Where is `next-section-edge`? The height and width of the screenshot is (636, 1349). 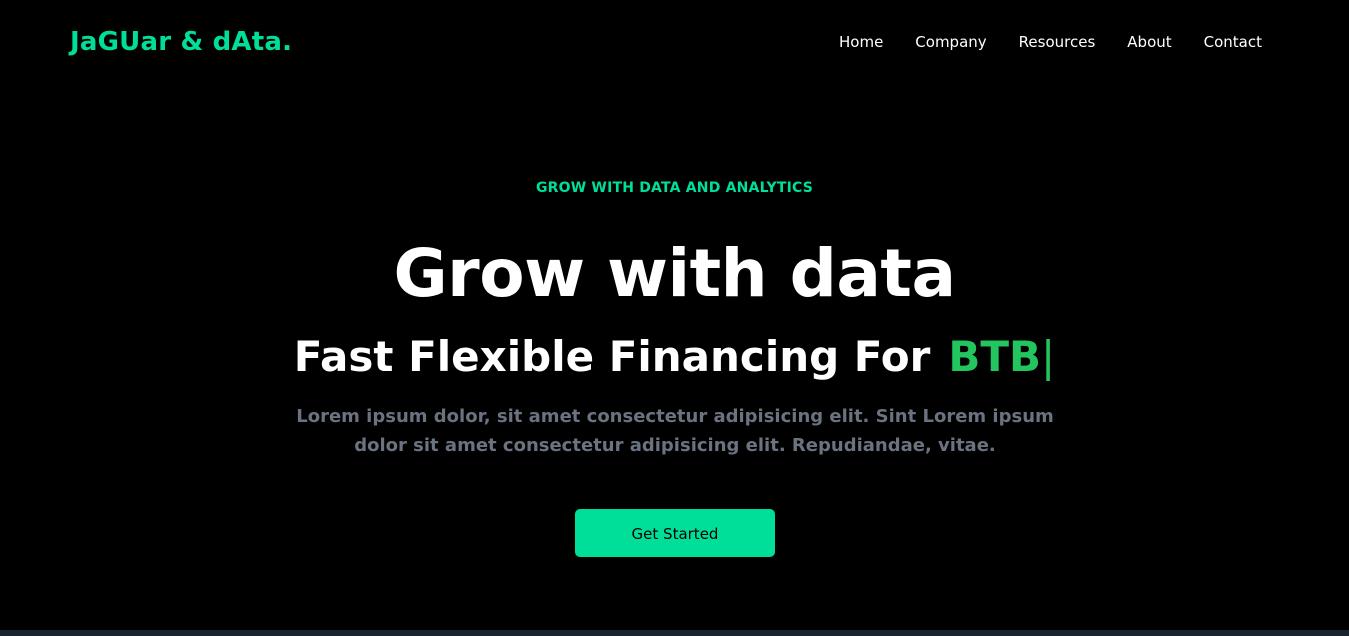
next-section-edge is located at coordinates (674, 633).